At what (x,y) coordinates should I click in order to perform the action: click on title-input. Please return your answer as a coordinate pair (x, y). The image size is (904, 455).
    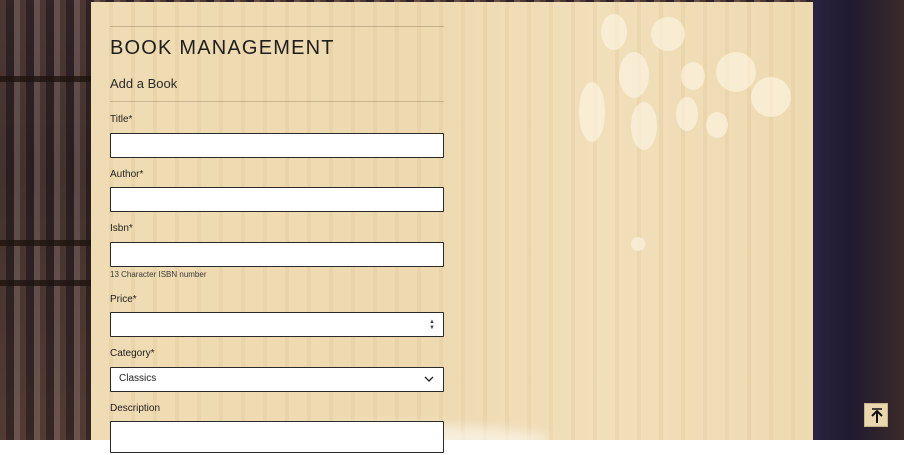
    Looking at the image, I should click on (277, 145).